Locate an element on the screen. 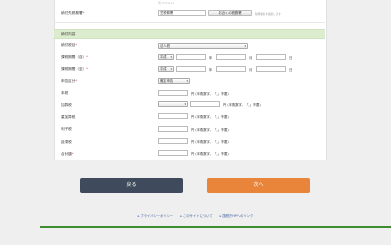 This screenshot has height=245, width=391. rishizei-label: 利子税 is located at coordinates (66, 129).